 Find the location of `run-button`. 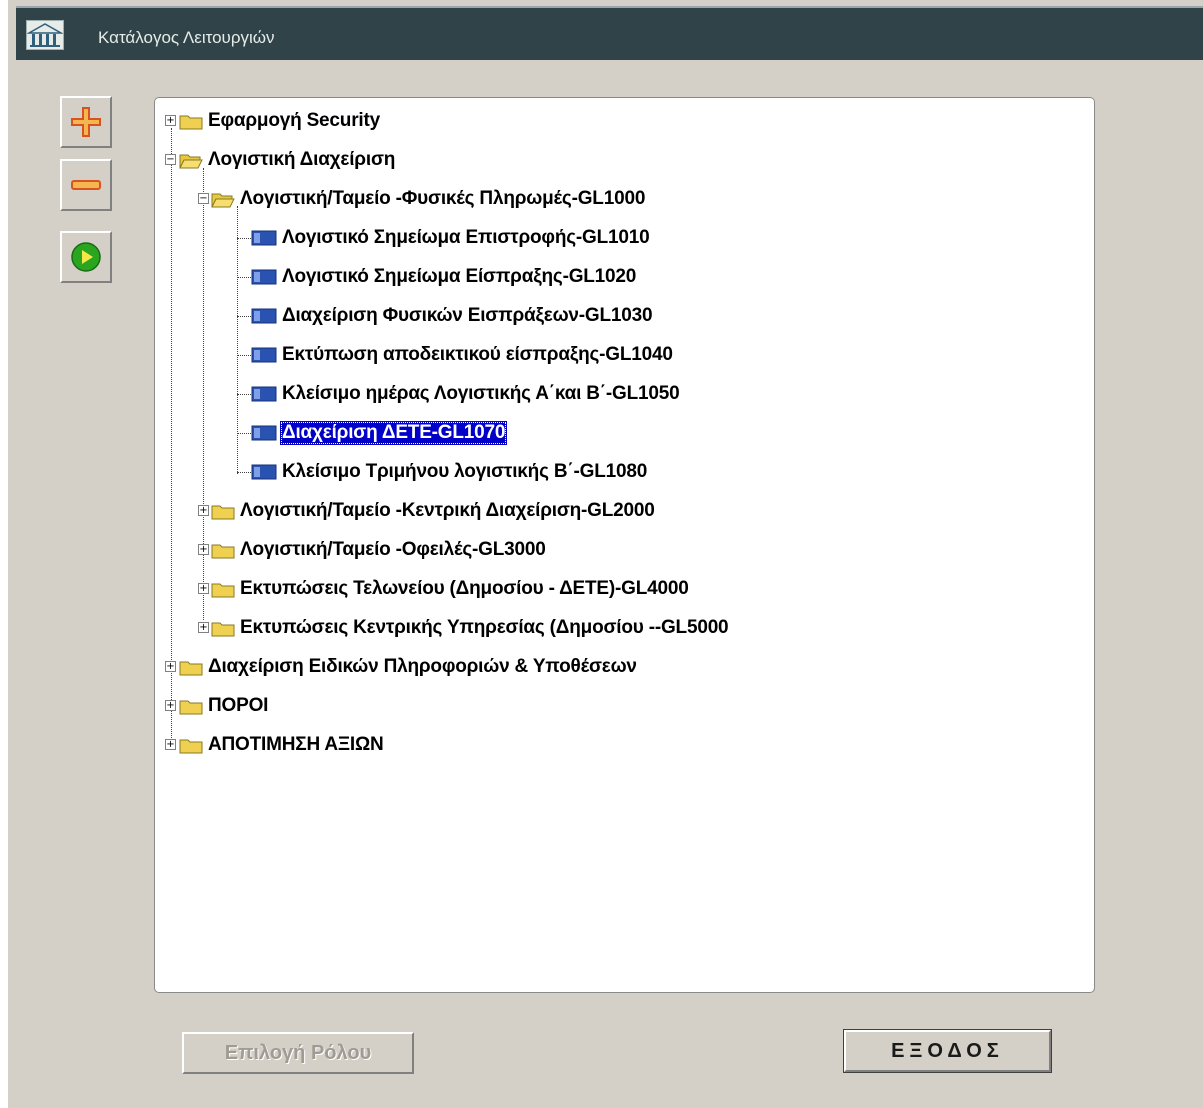

run-button is located at coordinates (86, 257).